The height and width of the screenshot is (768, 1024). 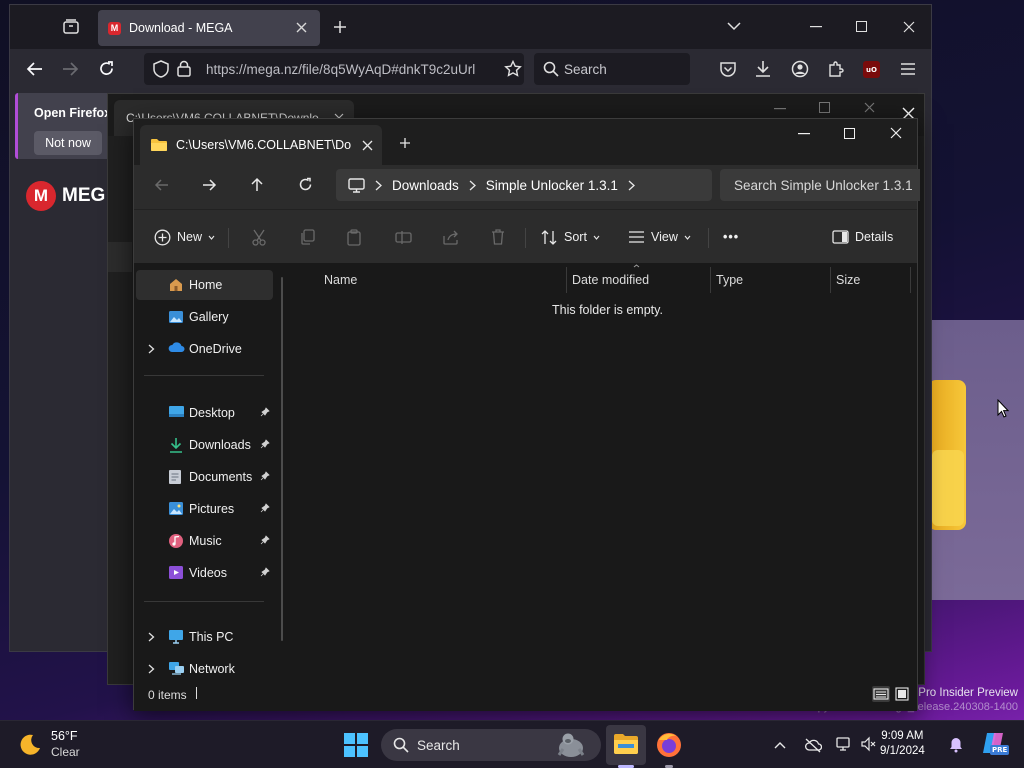 I want to click on breadcrumb: Downloads Simple Unlocker 1.3.1, so click(x=524, y=185).